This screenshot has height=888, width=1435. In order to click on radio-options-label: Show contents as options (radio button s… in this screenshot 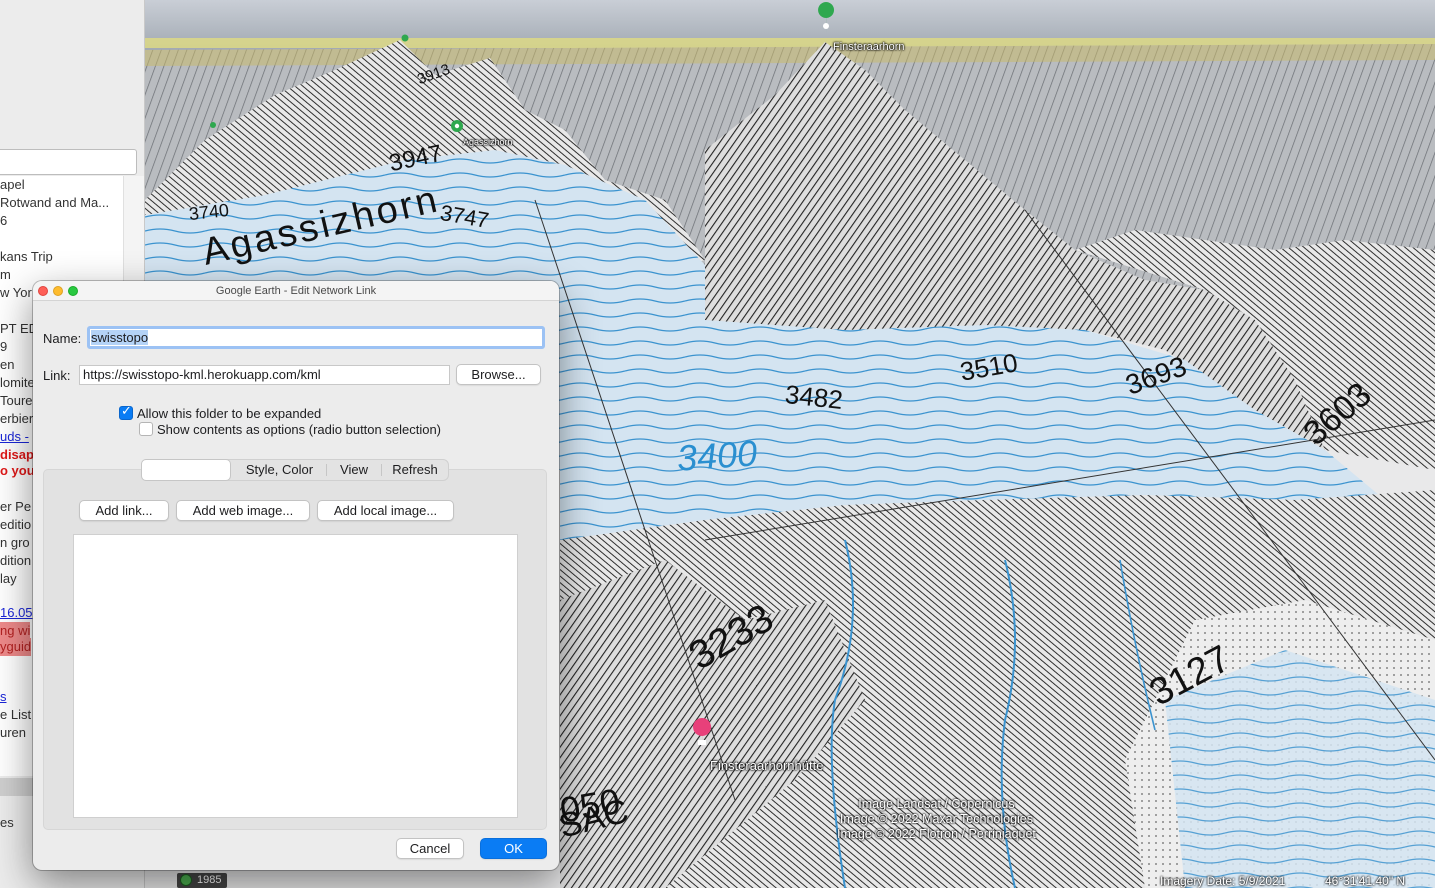, I will do `click(299, 429)`.